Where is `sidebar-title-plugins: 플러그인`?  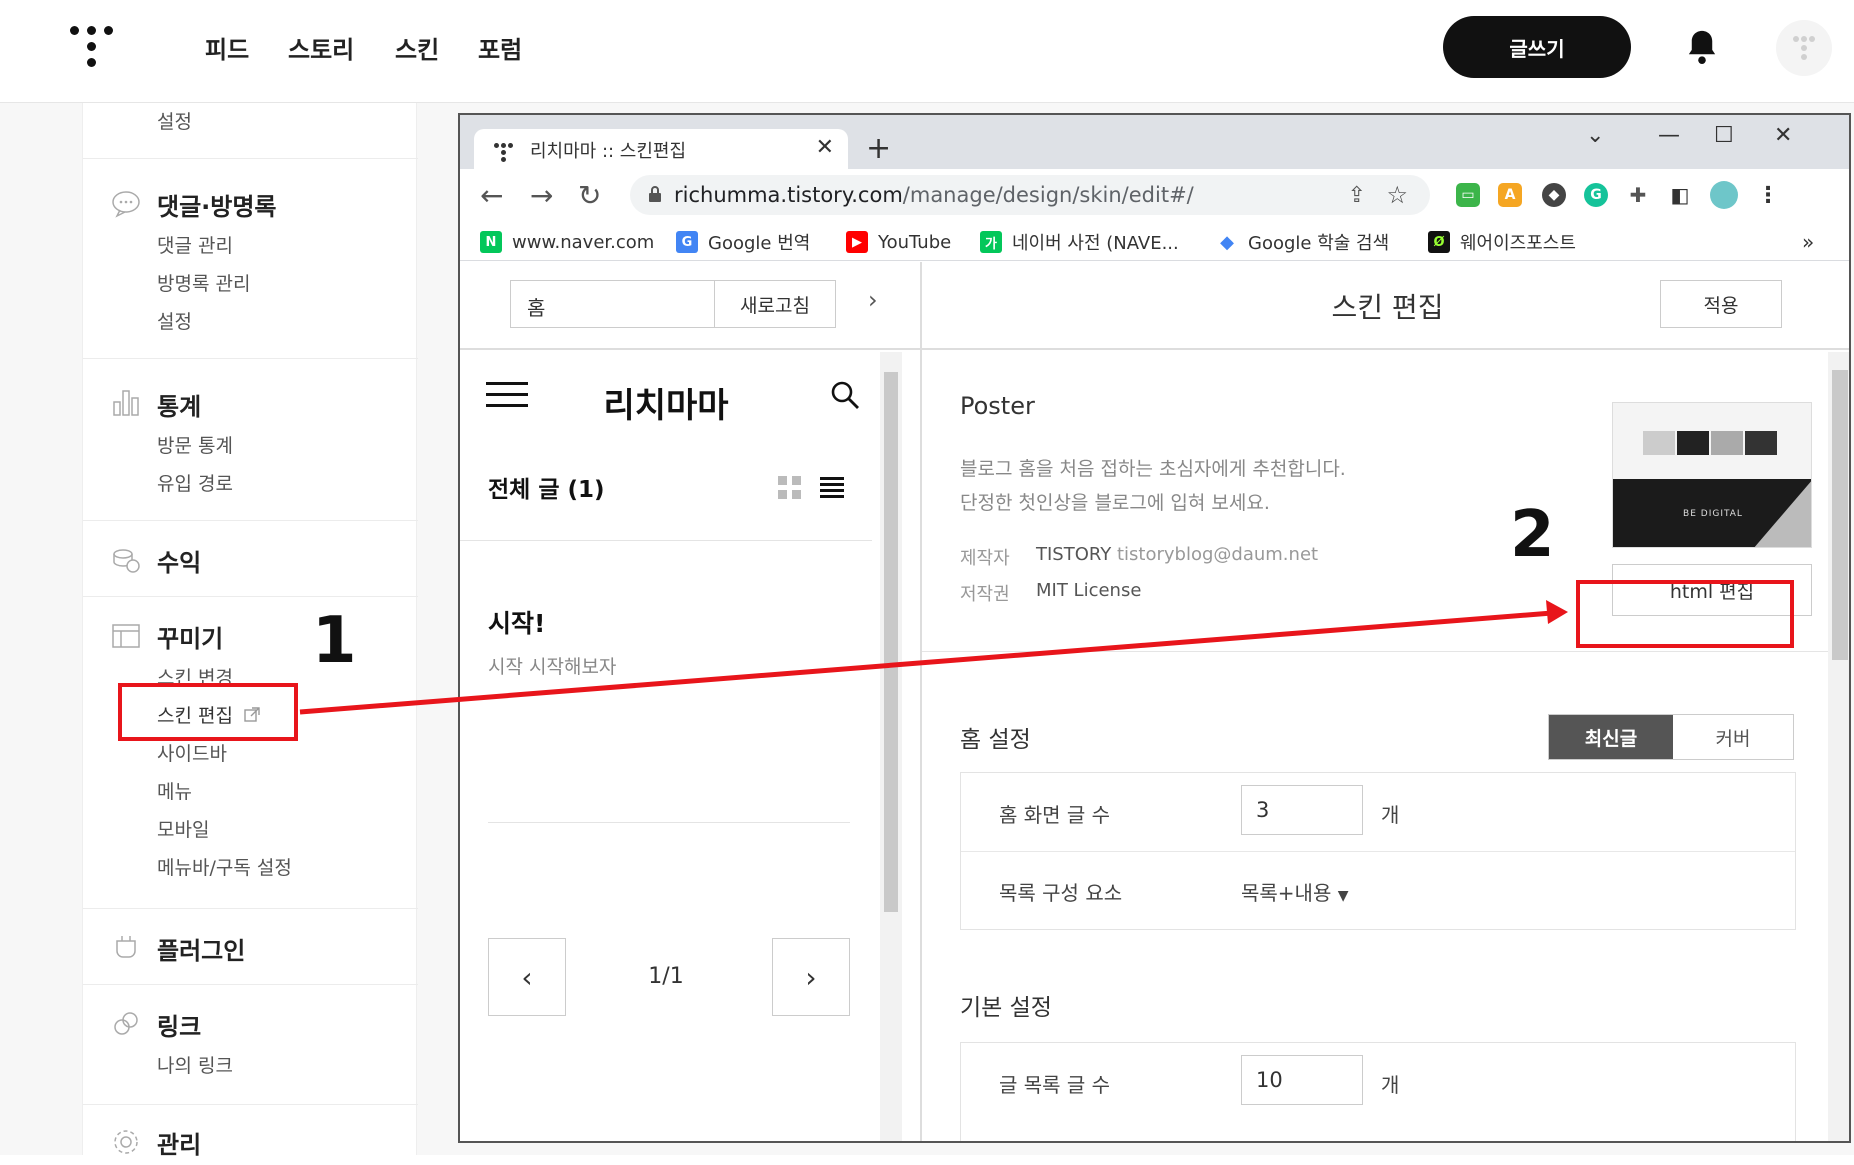 sidebar-title-plugins: 플러그인 is located at coordinates (201, 948).